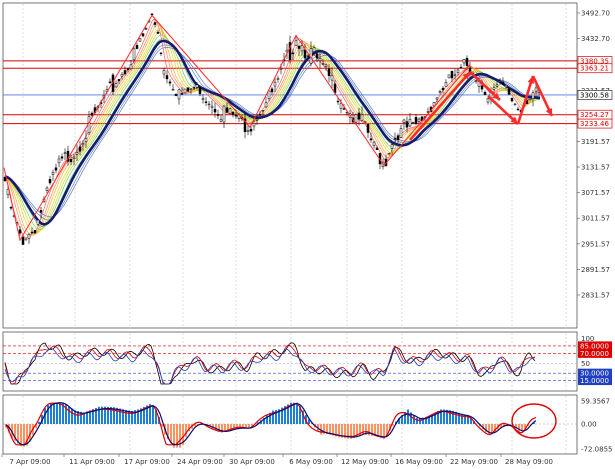  Describe the element at coordinates (290, 361) in the screenshot. I see `rsi-pane` at that location.